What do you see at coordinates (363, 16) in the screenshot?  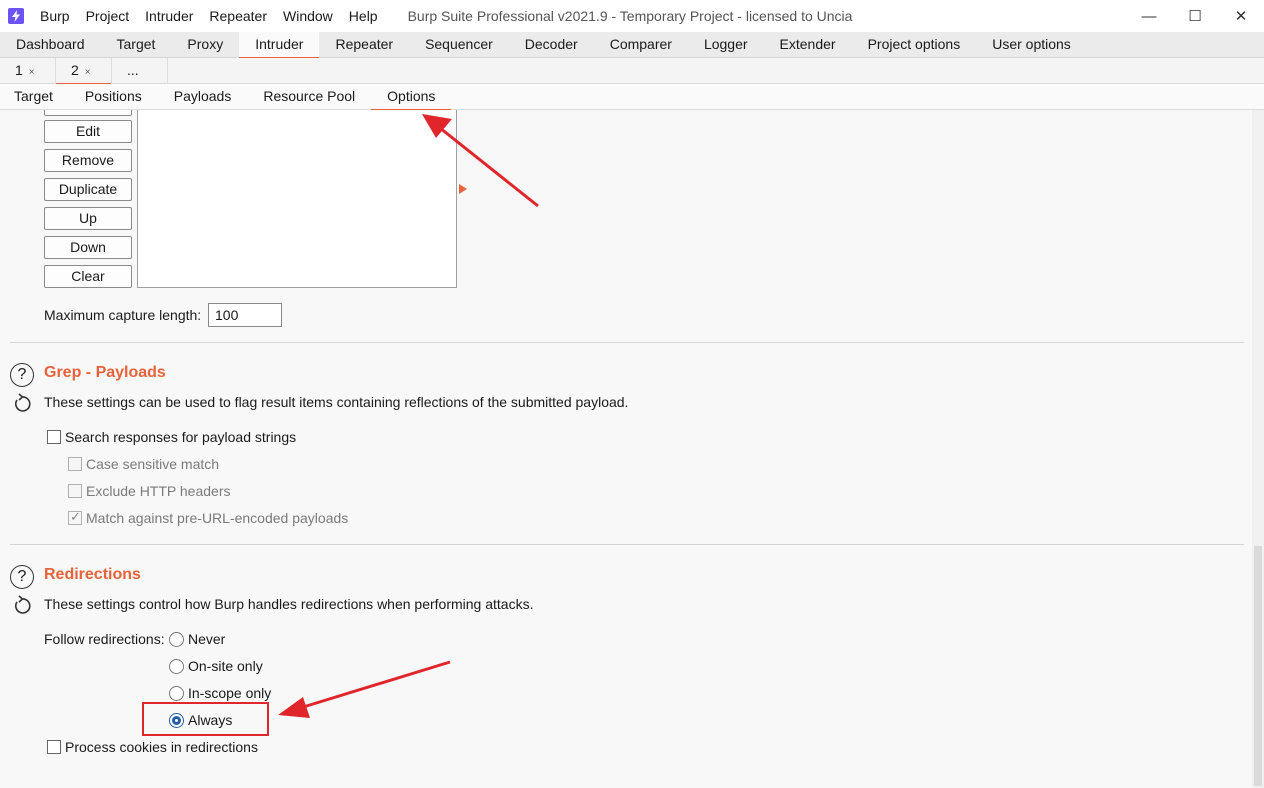 I see `menu-help: Help` at bounding box center [363, 16].